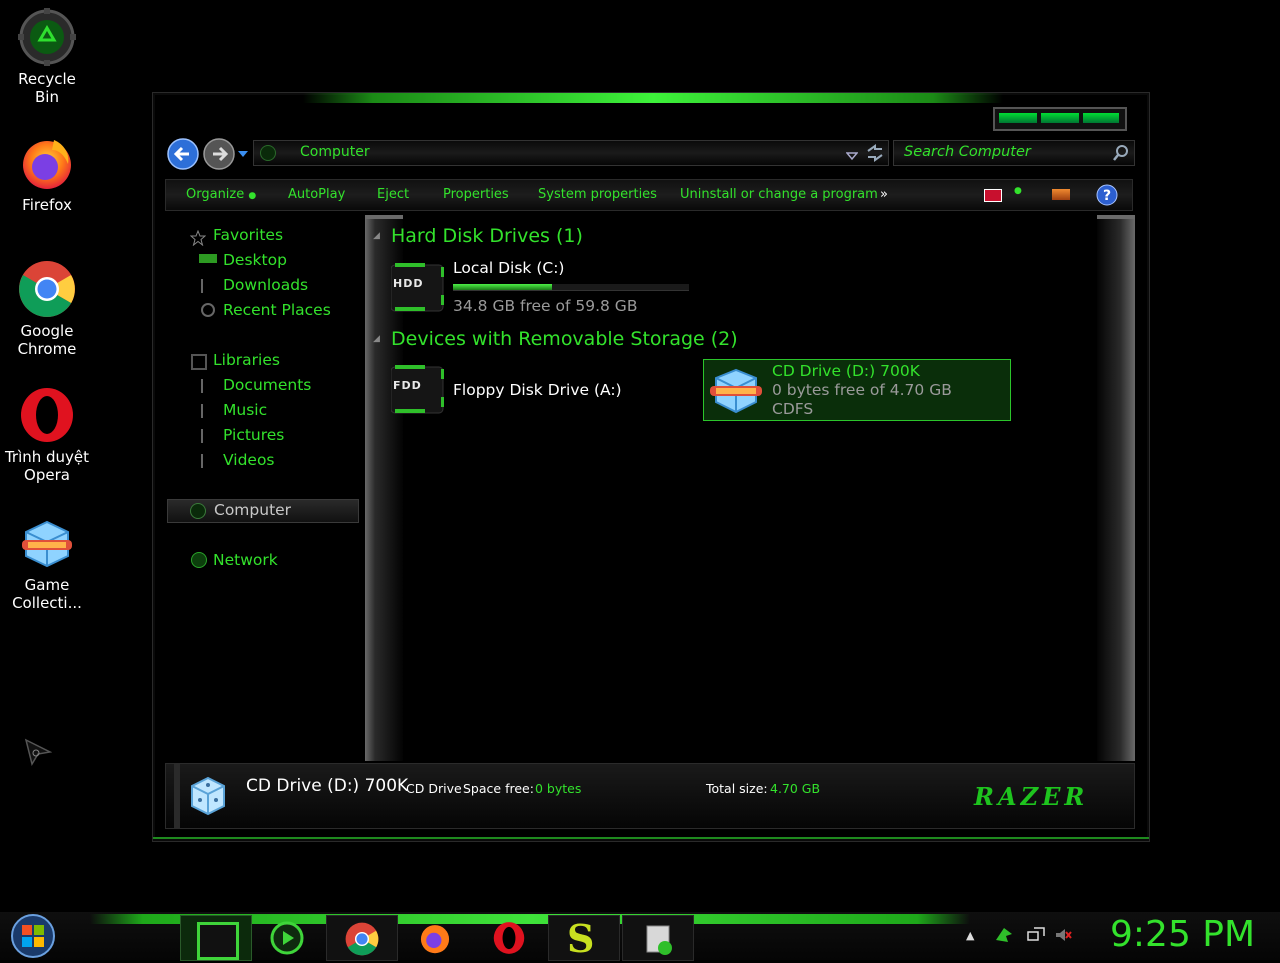 This screenshot has width=1280, height=963. I want to click on taskbar-app-s-button: S, so click(584, 938).